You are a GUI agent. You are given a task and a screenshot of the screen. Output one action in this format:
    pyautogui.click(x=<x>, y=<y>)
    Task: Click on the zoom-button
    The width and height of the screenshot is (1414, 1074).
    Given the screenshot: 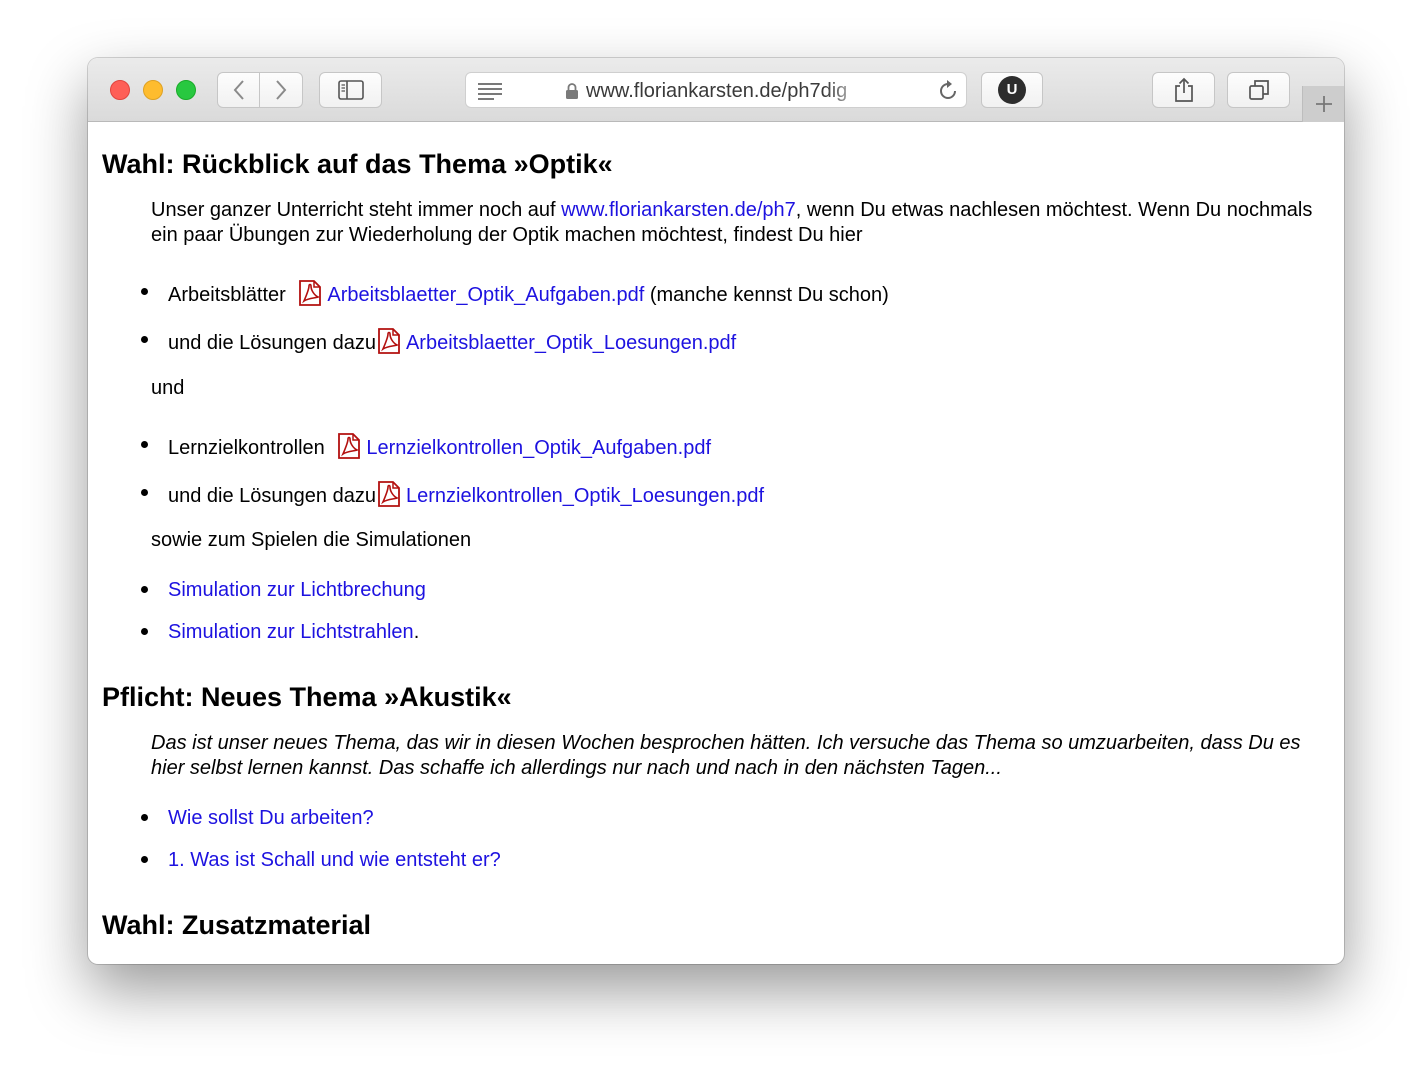 What is the action you would take?
    pyautogui.click(x=186, y=90)
    